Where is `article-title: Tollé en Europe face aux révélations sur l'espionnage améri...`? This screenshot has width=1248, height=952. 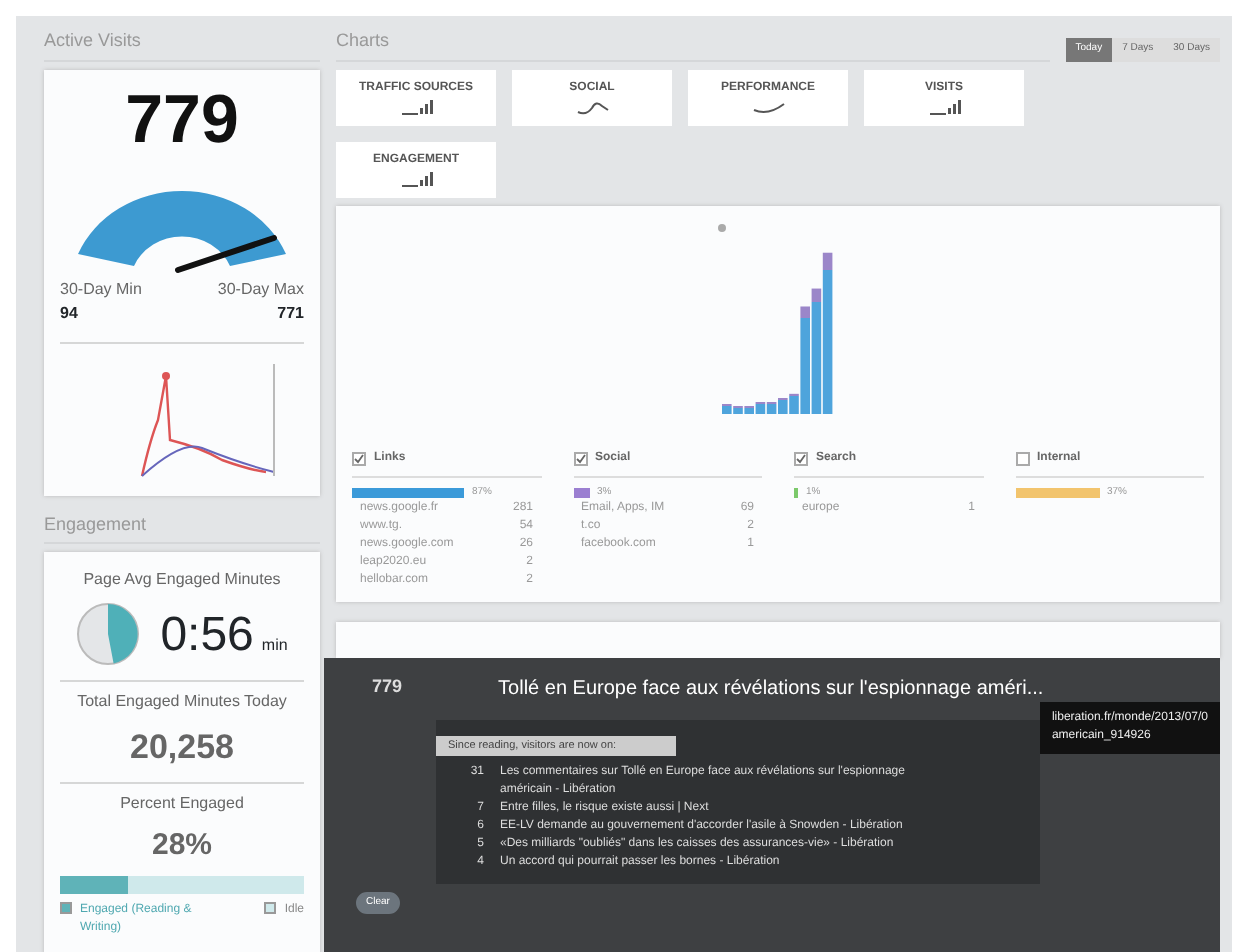 article-title: Tollé en Europe face aux révélations sur l'espionnage améri... is located at coordinates (771, 689).